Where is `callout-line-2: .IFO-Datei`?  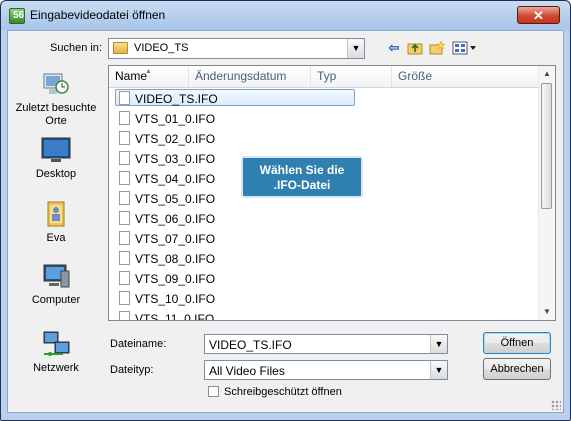
callout-line-2: .IFO-Datei is located at coordinates (302, 185).